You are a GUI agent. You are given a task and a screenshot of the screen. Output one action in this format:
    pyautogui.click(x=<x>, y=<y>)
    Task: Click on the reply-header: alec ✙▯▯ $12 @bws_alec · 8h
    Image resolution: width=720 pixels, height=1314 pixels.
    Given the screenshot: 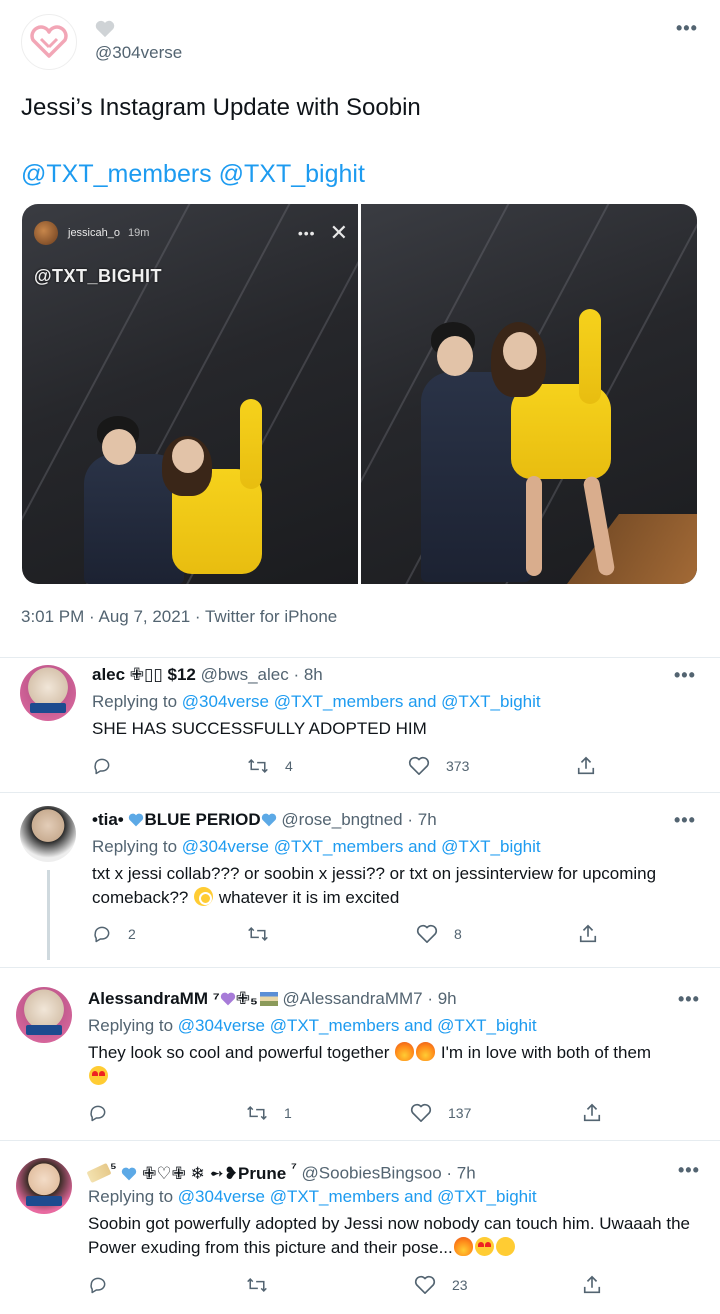 What is the action you would take?
    pyautogui.click(x=207, y=675)
    